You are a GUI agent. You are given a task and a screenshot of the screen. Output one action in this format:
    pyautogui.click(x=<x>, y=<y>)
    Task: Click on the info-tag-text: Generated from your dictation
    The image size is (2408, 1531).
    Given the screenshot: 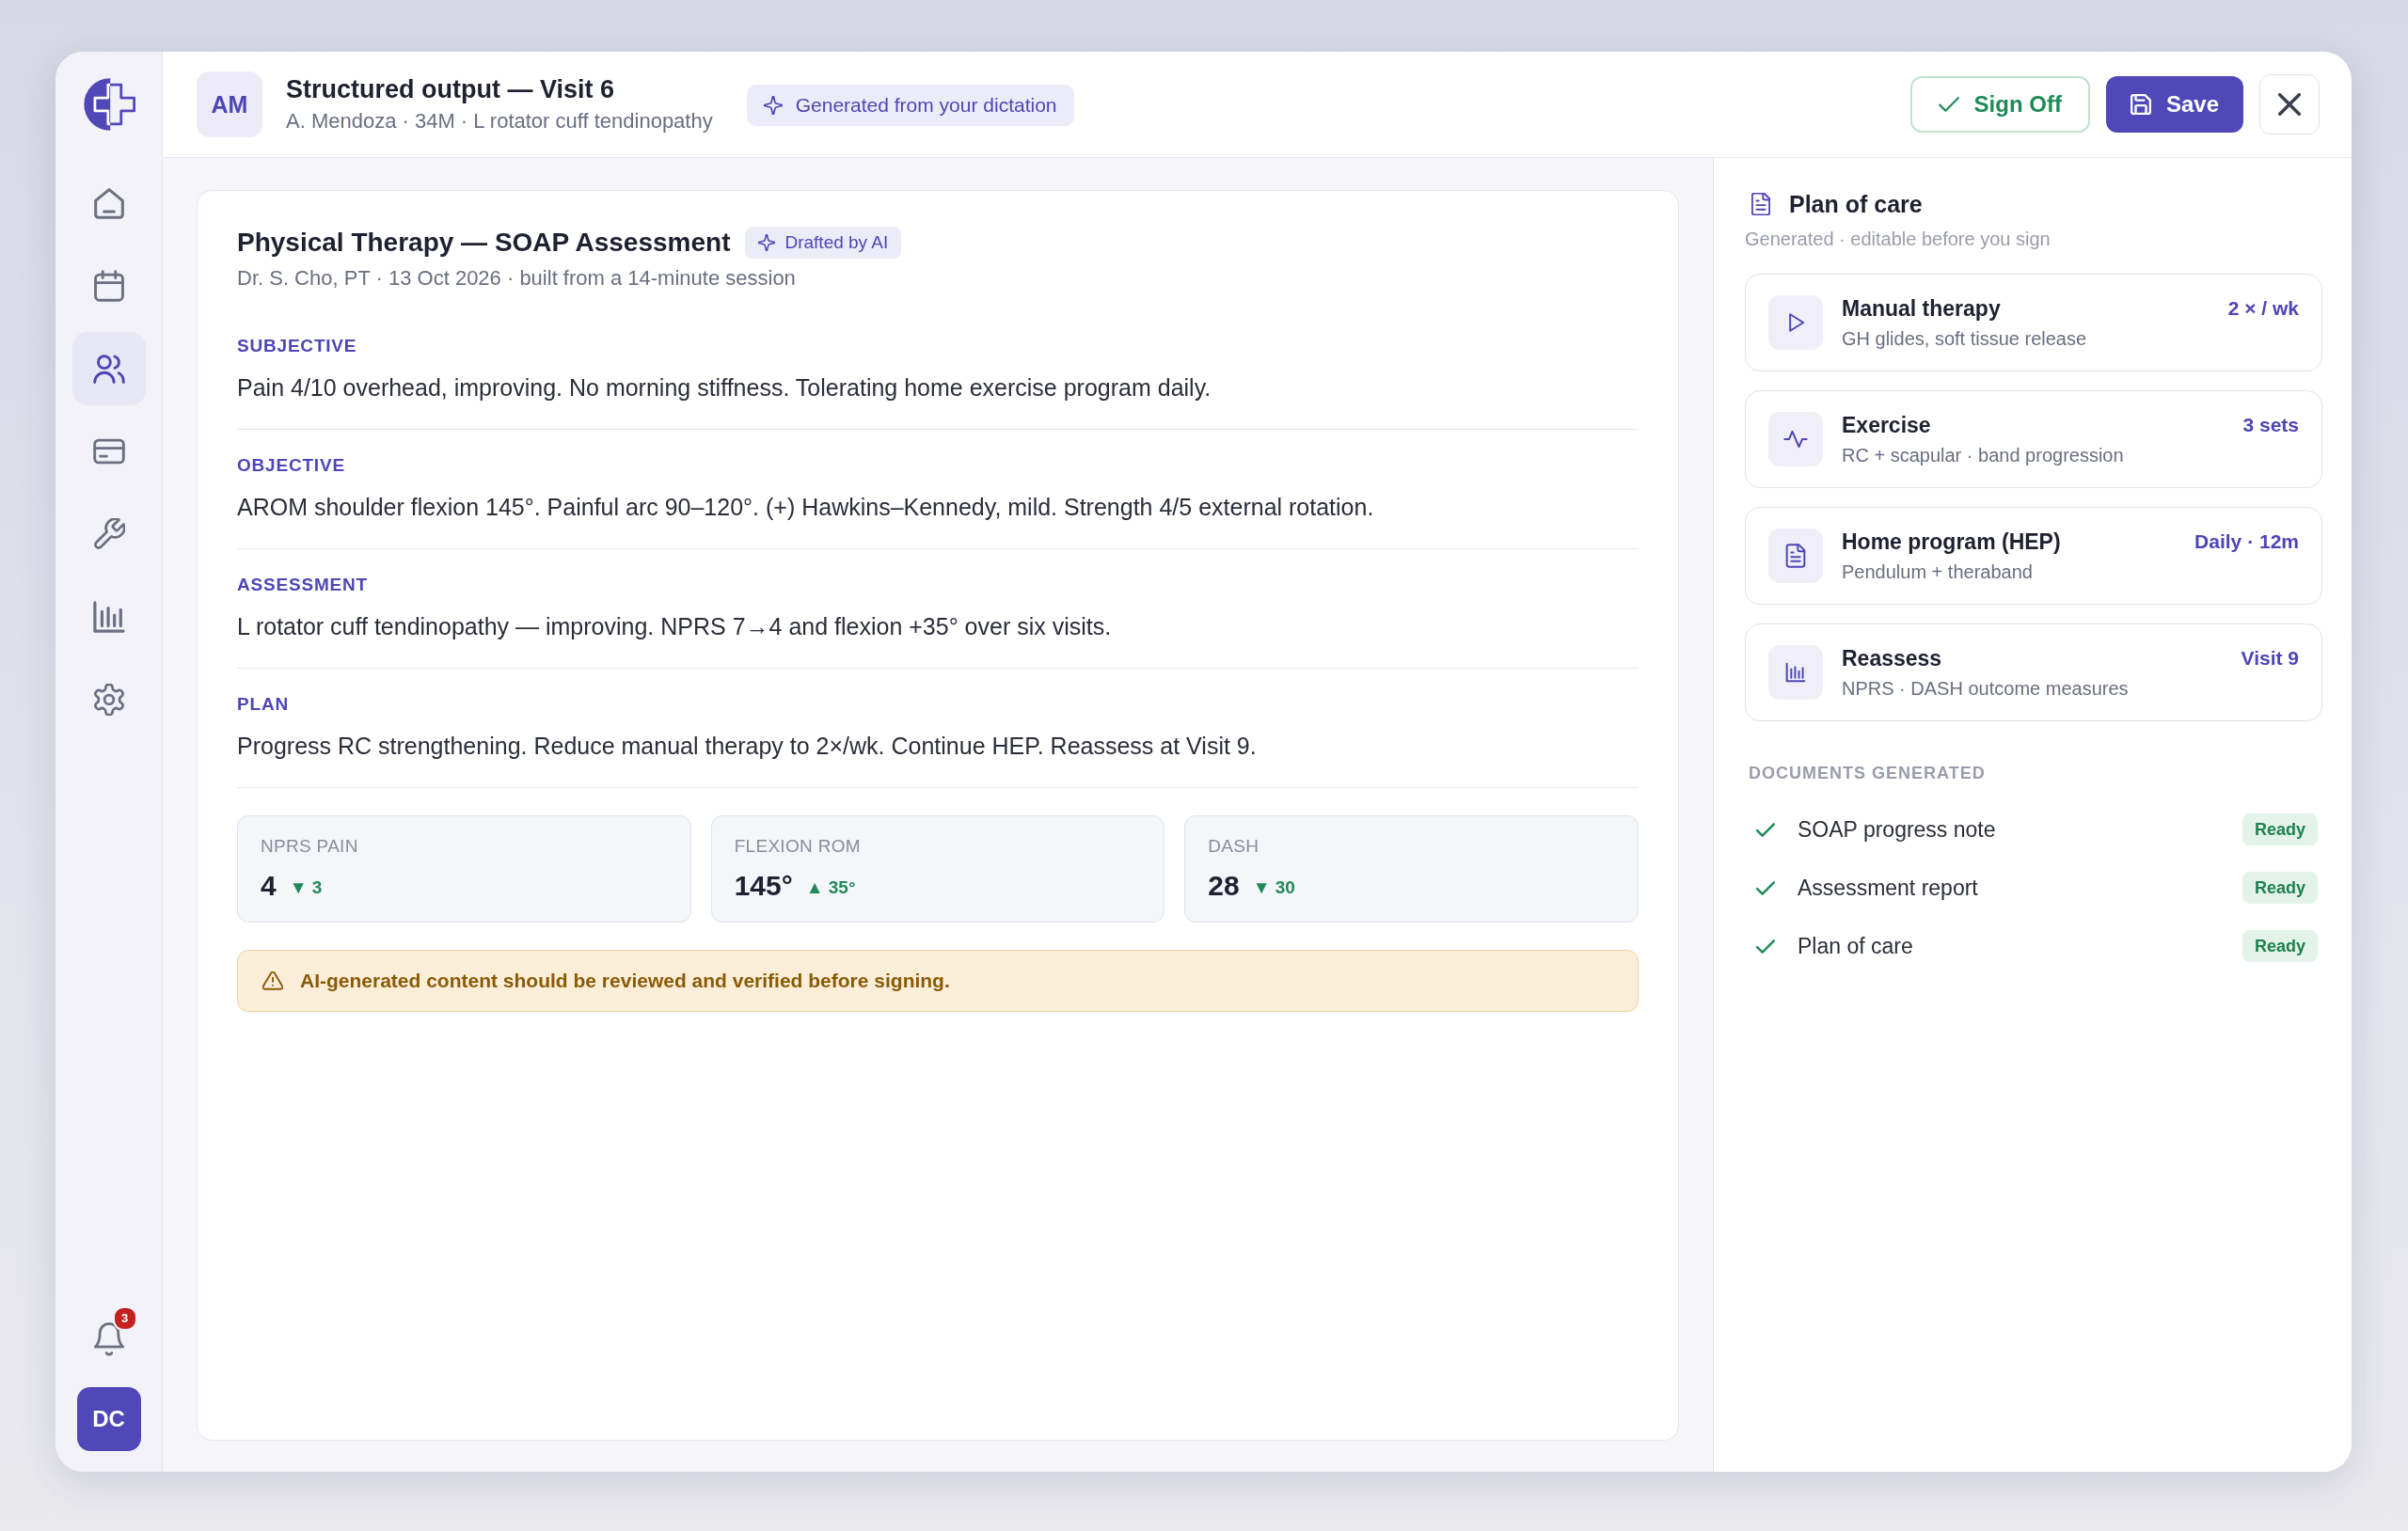 What is the action you would take?
    pyautogui.click(x=926, y=105)
    